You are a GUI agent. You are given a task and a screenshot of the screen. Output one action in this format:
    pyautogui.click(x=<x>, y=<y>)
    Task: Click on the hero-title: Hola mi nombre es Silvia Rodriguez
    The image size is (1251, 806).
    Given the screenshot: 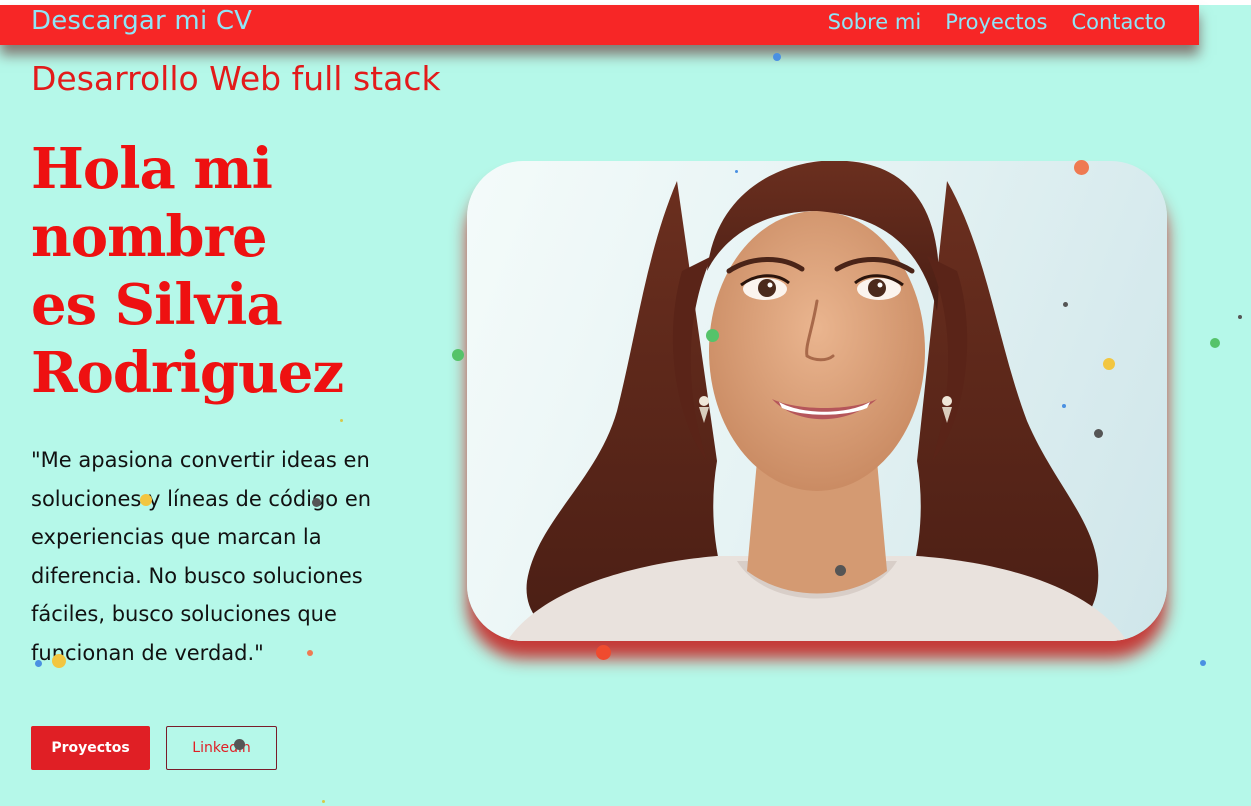 What is the action you would take?
    pyautogui.click(x=241, y=271)
    